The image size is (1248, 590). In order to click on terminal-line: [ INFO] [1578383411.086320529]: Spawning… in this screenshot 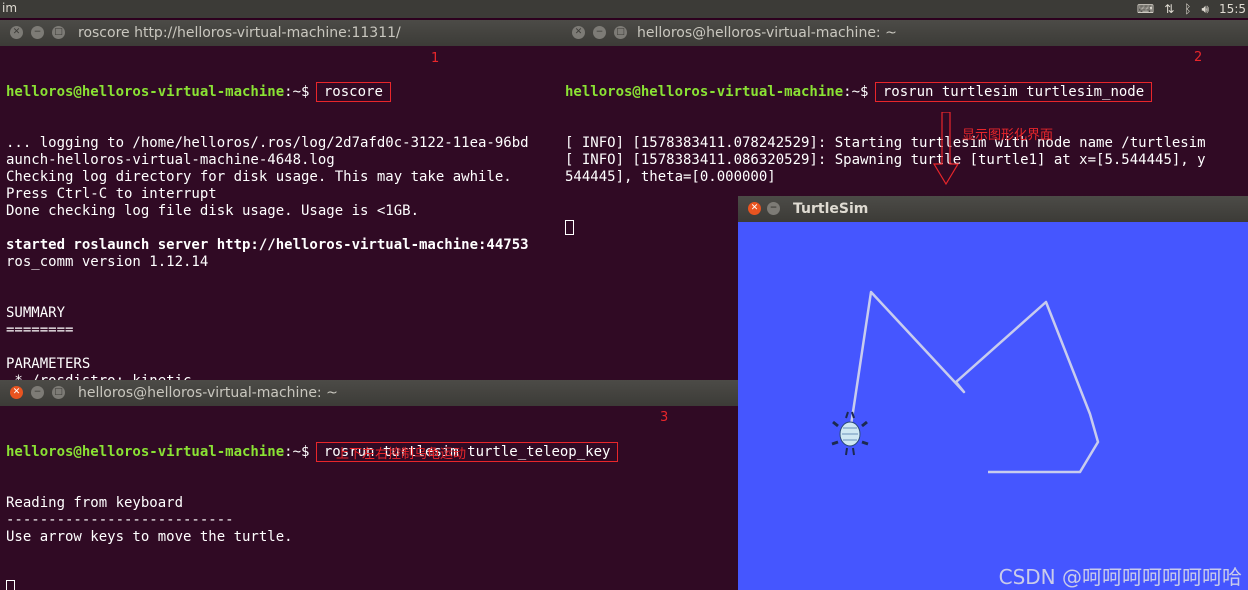, I will do `click(885, 160)`.